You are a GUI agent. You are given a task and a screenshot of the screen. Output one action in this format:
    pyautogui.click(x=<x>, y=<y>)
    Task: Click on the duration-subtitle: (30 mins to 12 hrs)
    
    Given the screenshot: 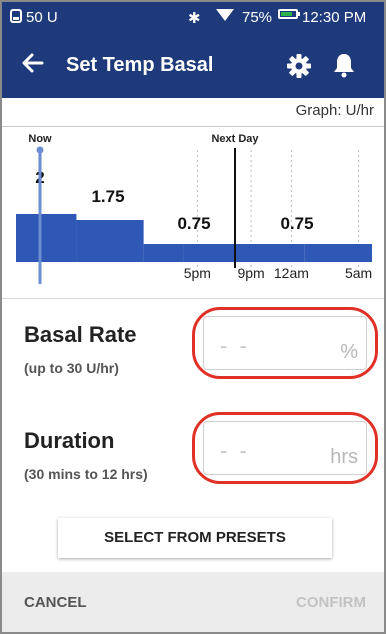 What is the action you would take?
    pyautogui.click(x=86, y=474)
    